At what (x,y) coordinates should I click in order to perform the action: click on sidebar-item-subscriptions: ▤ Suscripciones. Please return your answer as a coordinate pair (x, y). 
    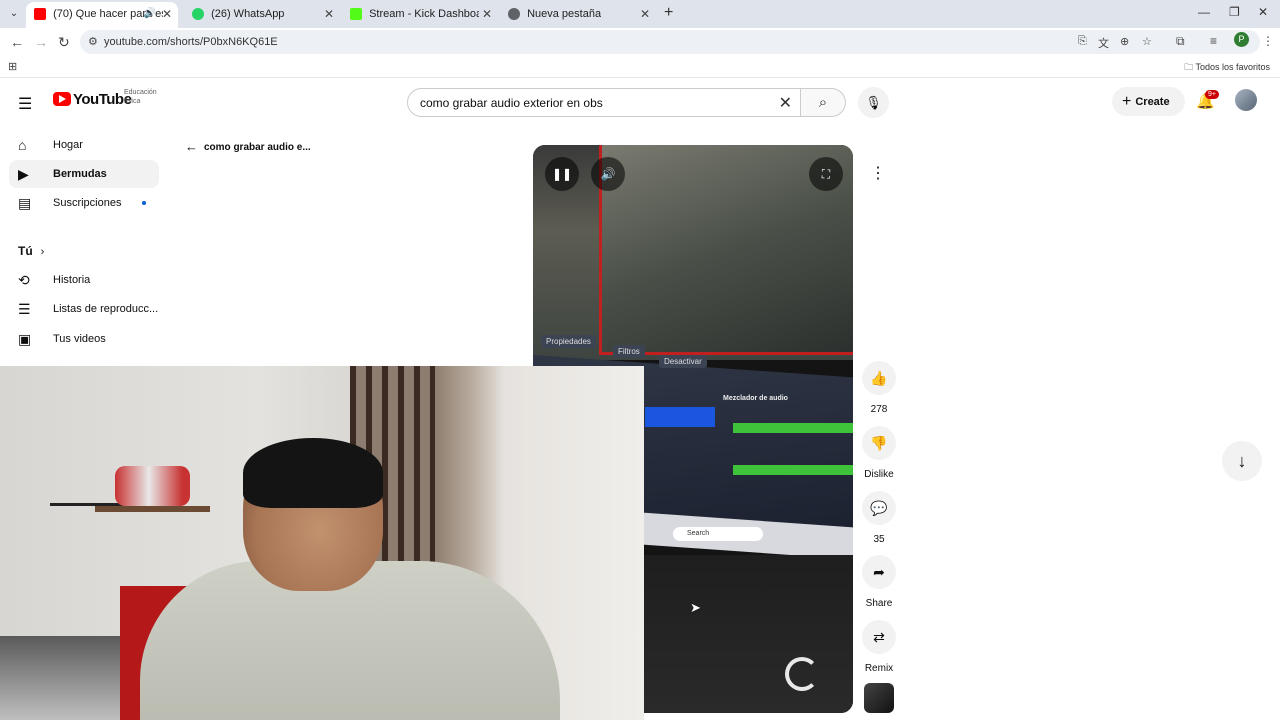
    Looking at the image, I should click on (84, 203).